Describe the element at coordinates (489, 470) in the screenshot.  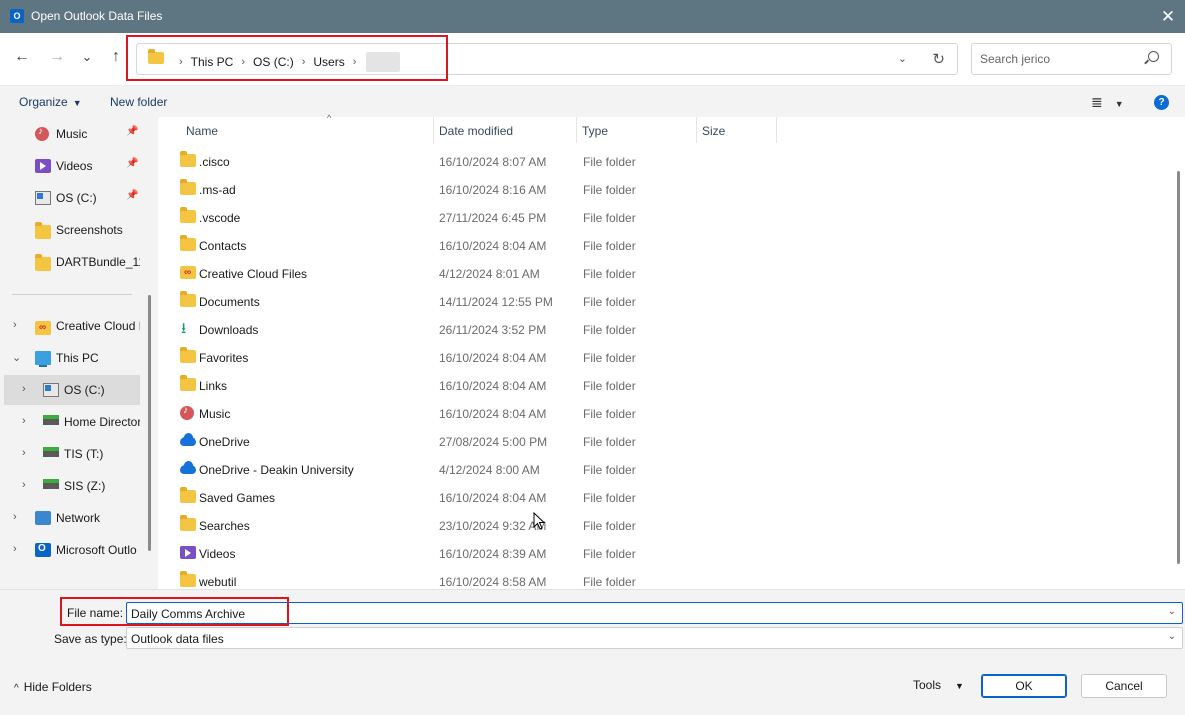
I see `date-modified: 4/12/2024 8:00 AM` at that location.